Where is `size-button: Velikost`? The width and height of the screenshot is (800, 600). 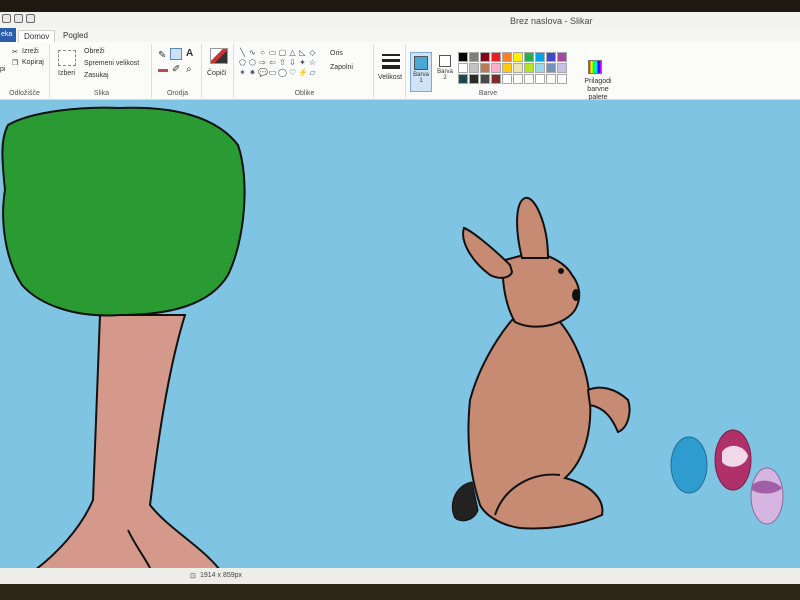
size-button: Velikost is located at coordinates (390, 77).